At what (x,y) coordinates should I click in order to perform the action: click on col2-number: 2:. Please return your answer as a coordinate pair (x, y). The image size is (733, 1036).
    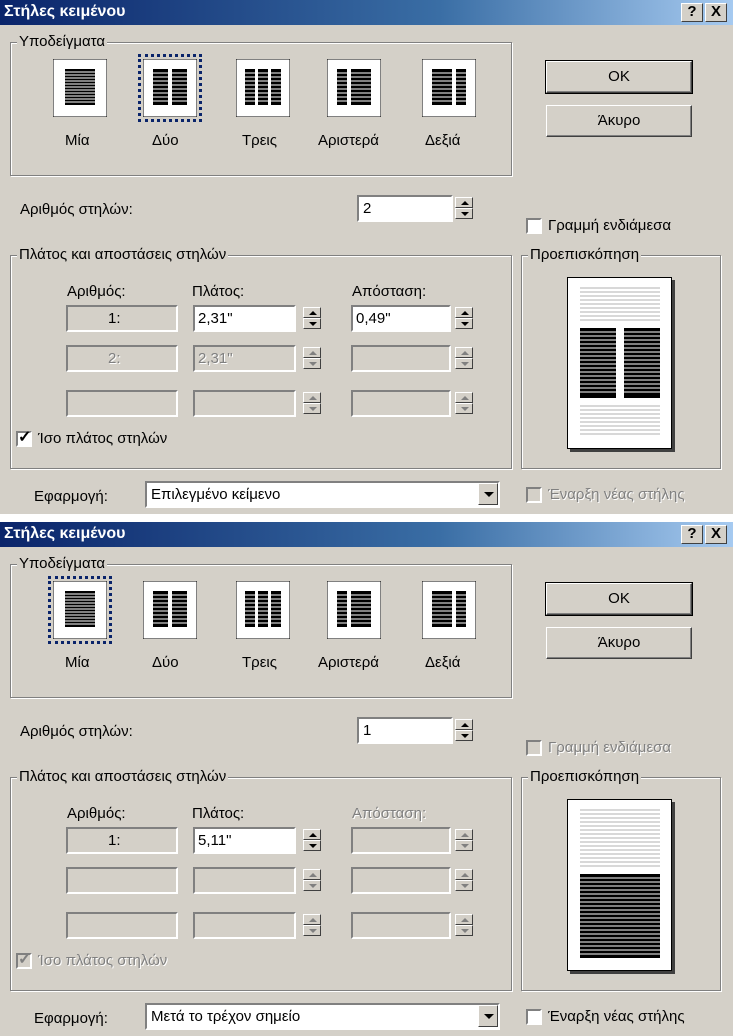
    Looking at the image, I should click on (122, 358).